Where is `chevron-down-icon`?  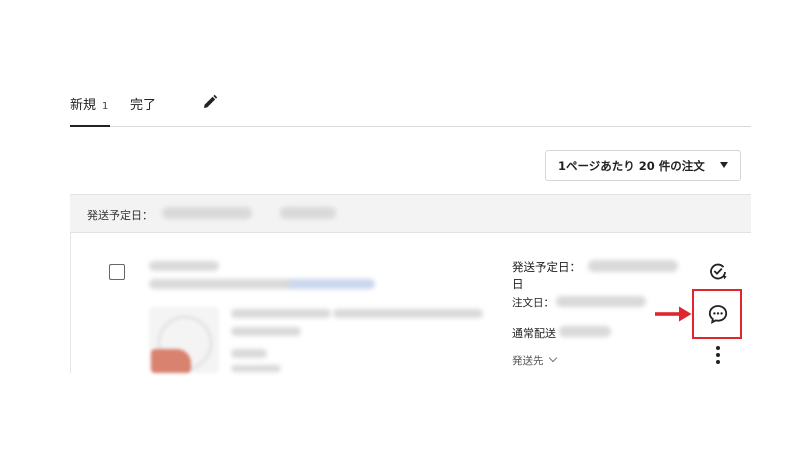
chevron-down-icon is located at coordinates (552, 358).